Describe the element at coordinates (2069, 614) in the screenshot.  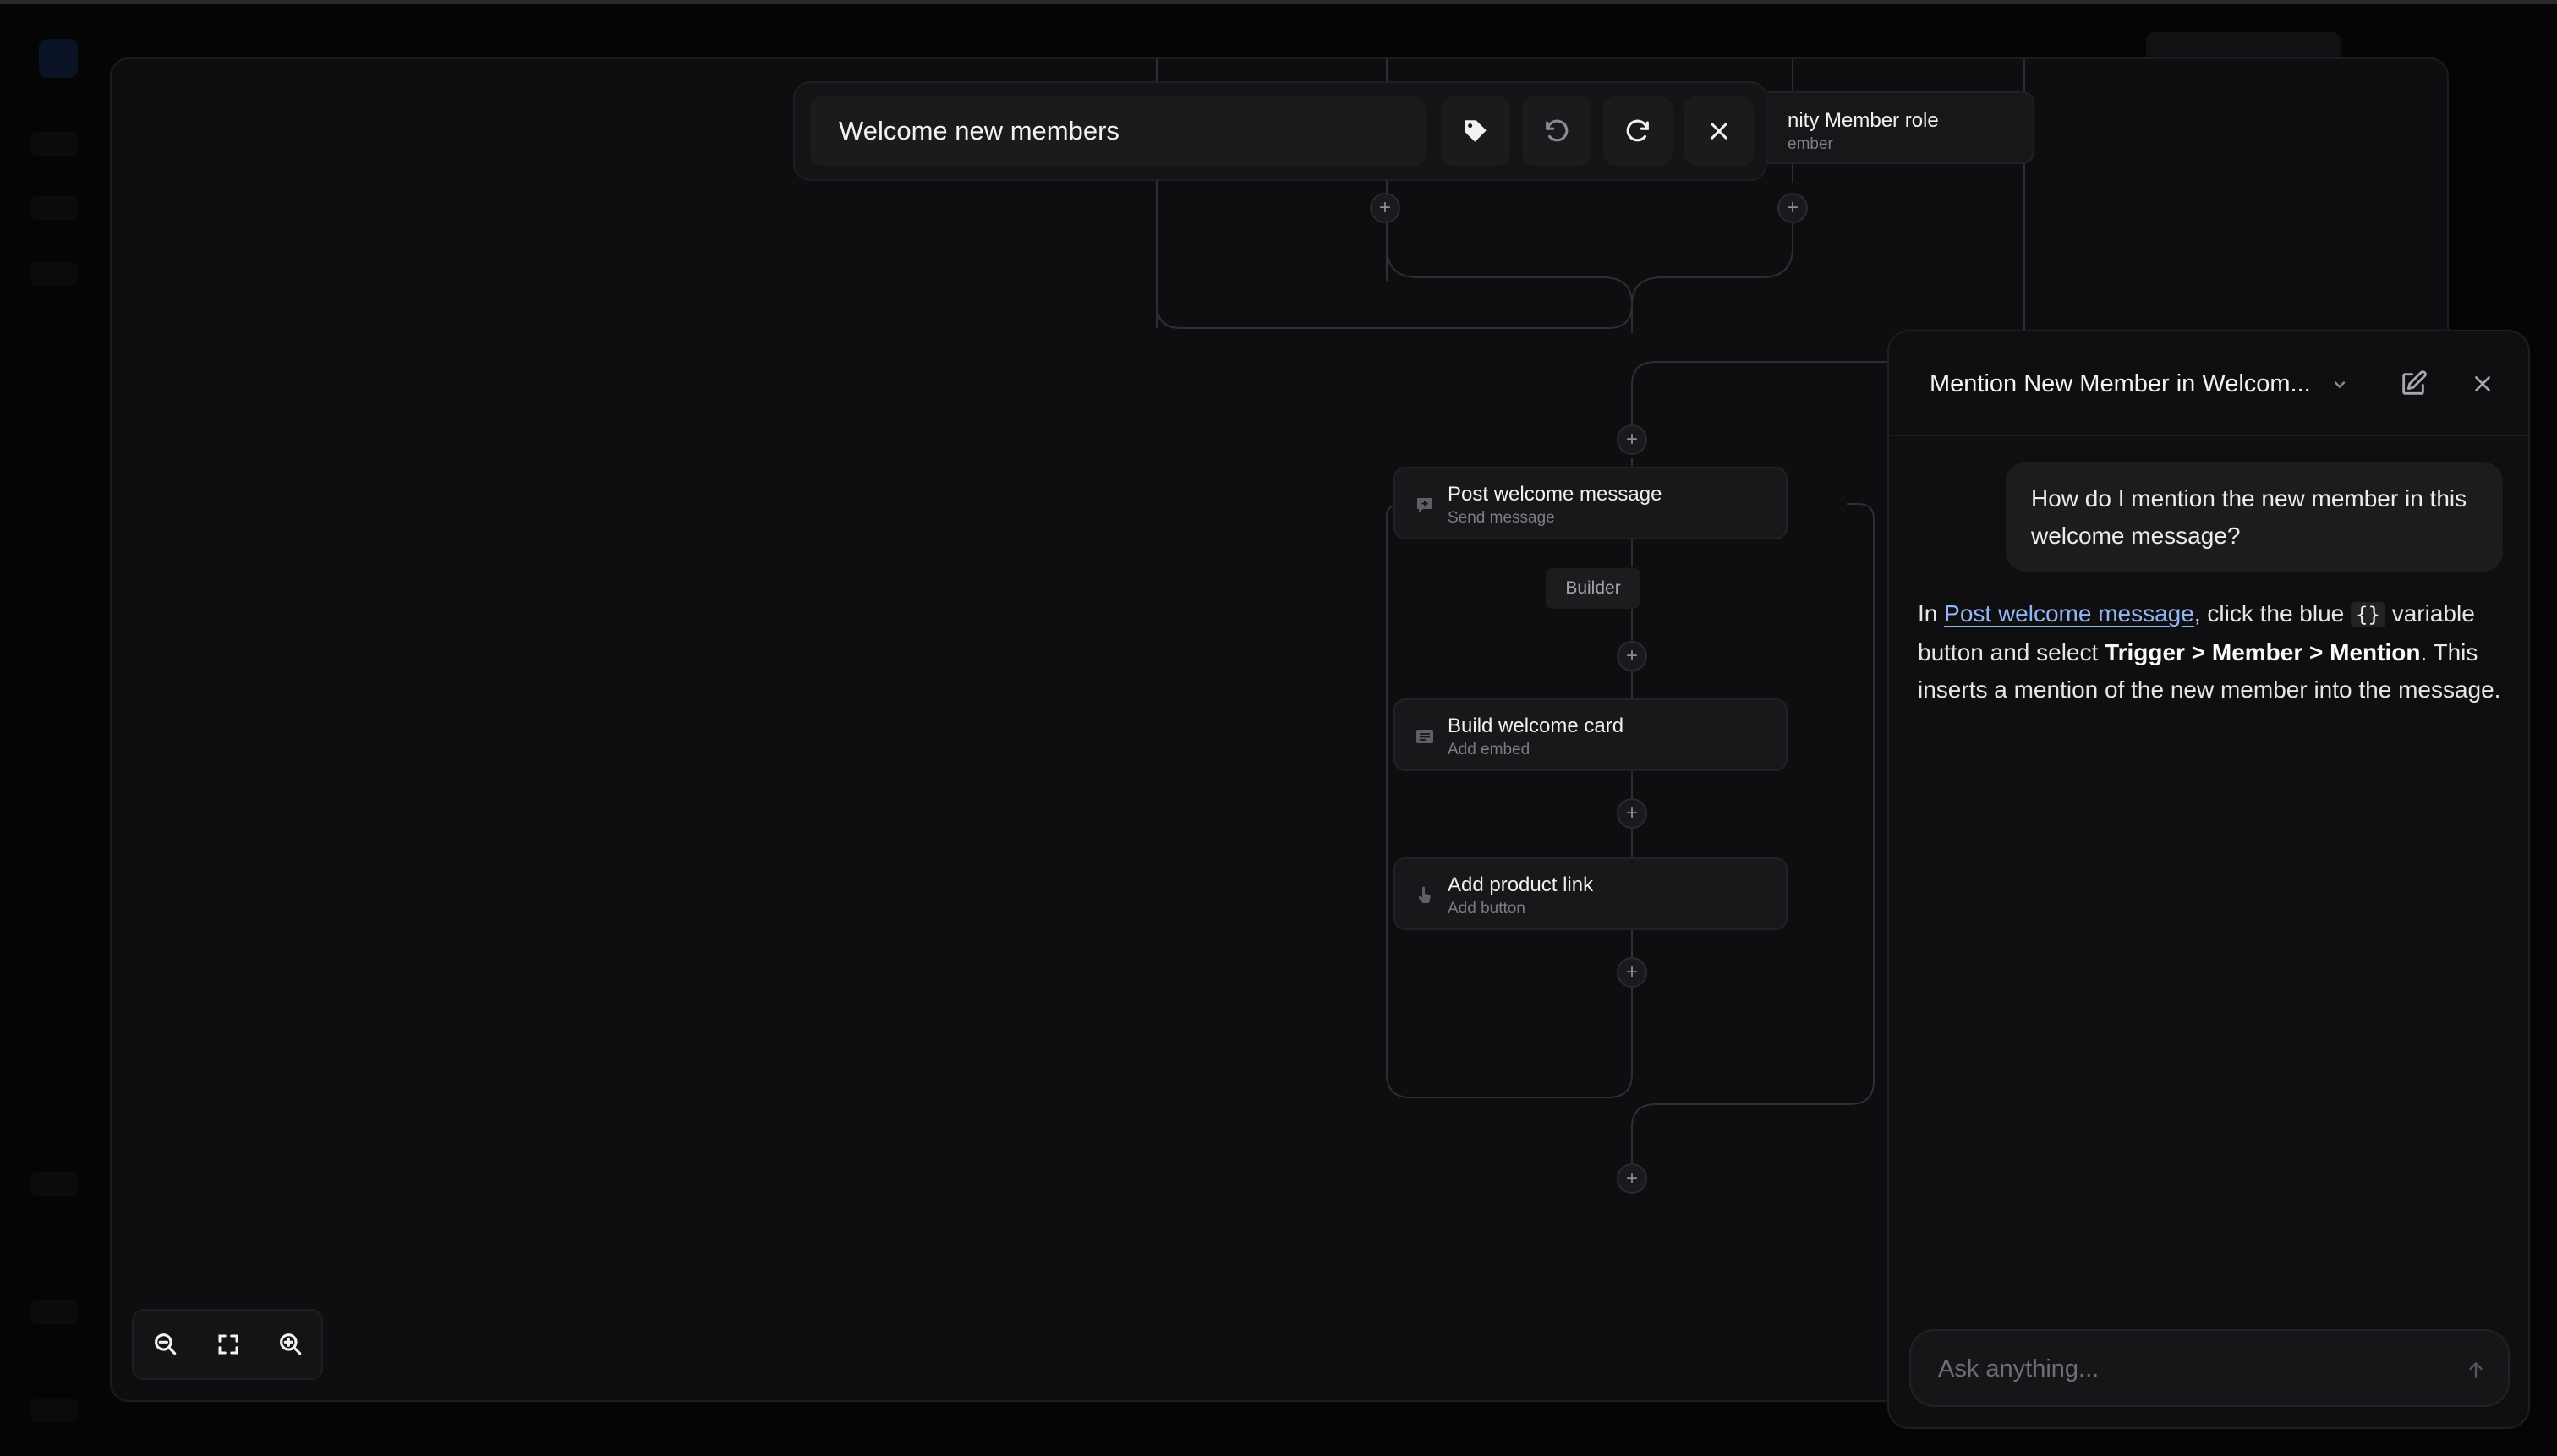
I see `node-reference-link: Post welcome message` at that location.